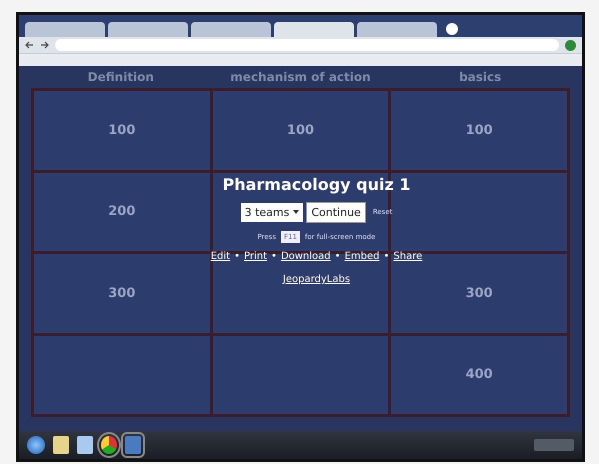 The height and width of the screenshot is (464, 599). I want to click on start-icon, so click(36, 445).